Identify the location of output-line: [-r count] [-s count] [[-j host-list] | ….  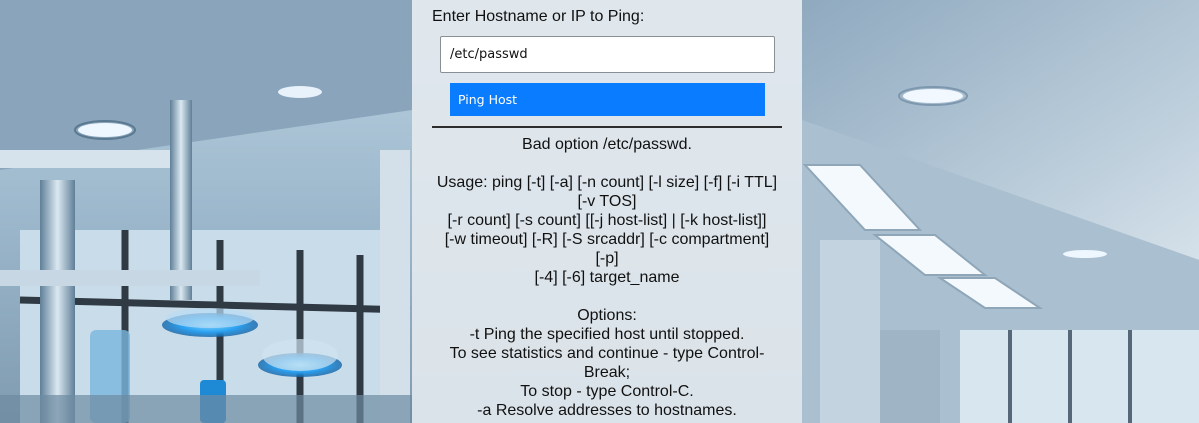
(607, 220).